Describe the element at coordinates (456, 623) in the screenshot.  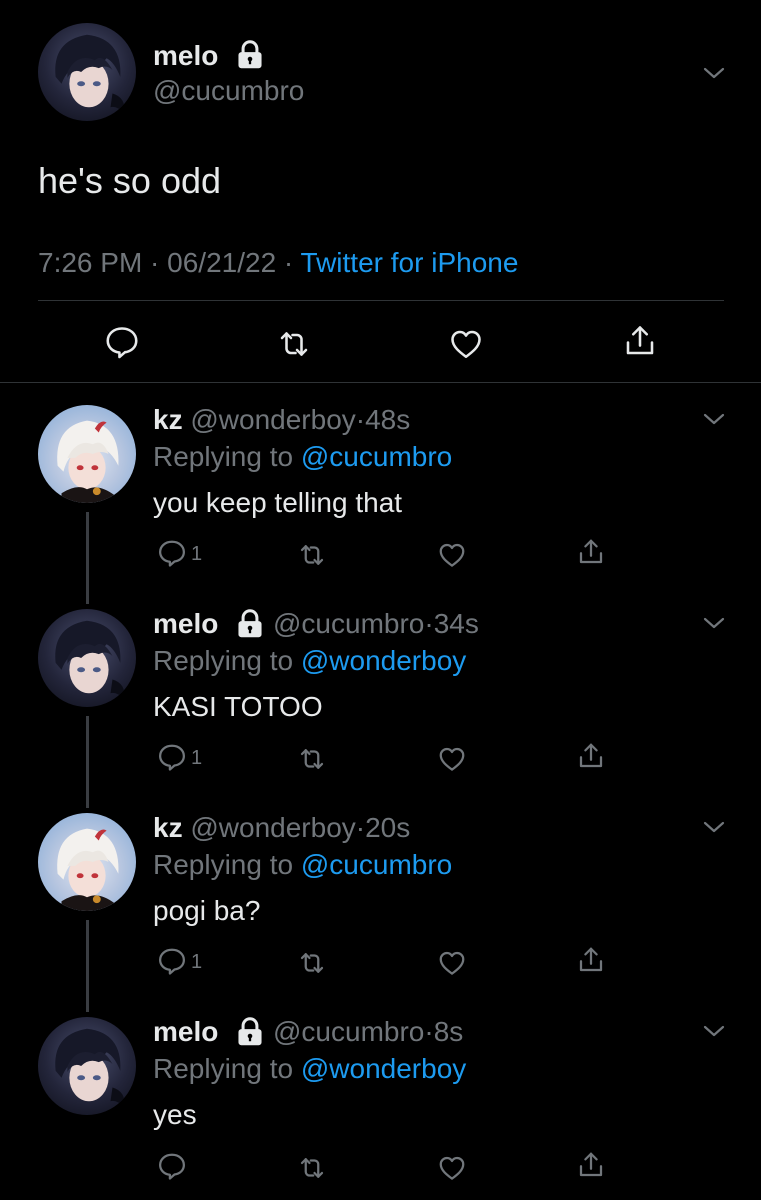
I see `reply-age: 34s` at that location.